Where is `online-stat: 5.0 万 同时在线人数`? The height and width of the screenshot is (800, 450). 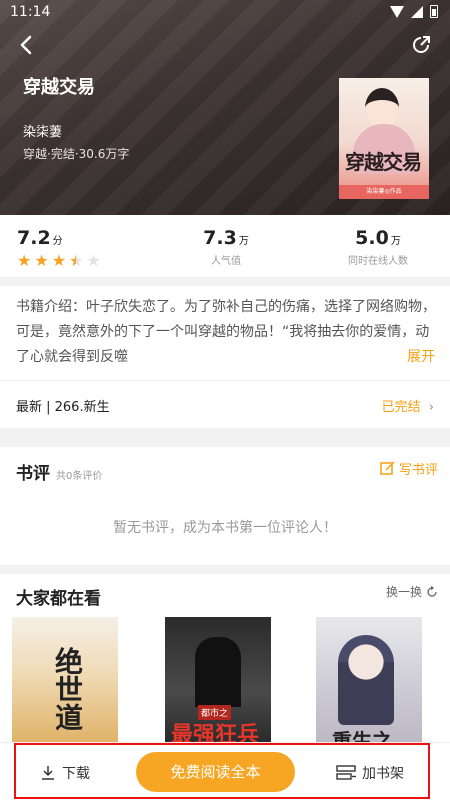 online-stat: 5.0 万 同时在线人数 is located at coordinates (378, 247).